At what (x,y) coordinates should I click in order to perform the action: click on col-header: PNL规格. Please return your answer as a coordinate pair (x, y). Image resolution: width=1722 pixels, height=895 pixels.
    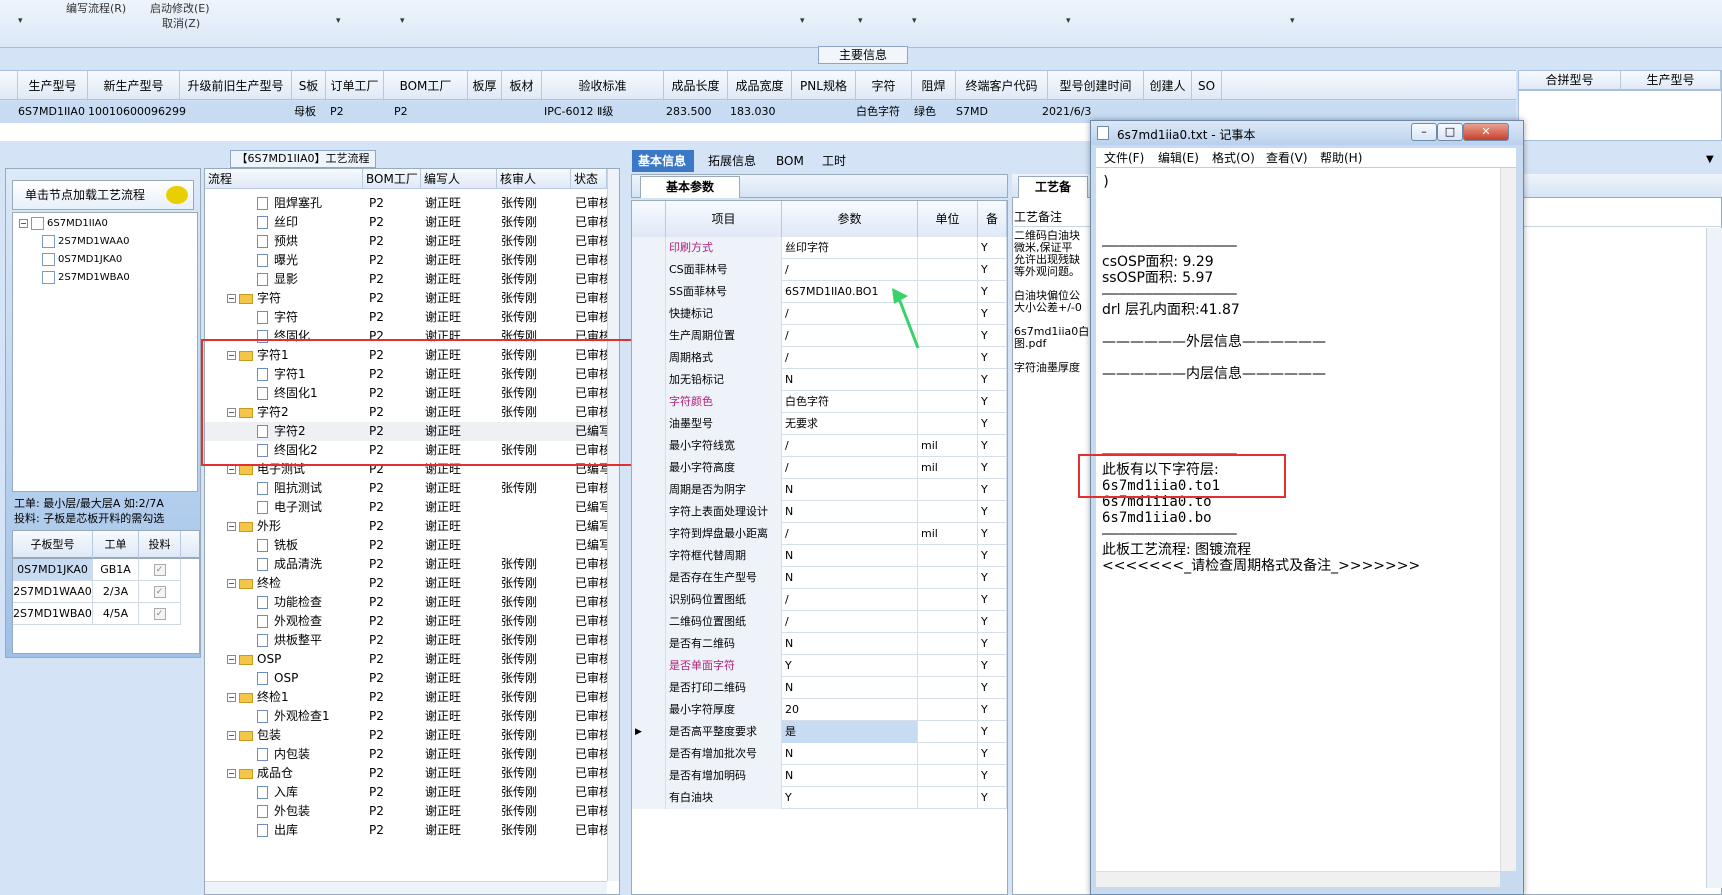
    Looking at the image, I should click on (824, 86).